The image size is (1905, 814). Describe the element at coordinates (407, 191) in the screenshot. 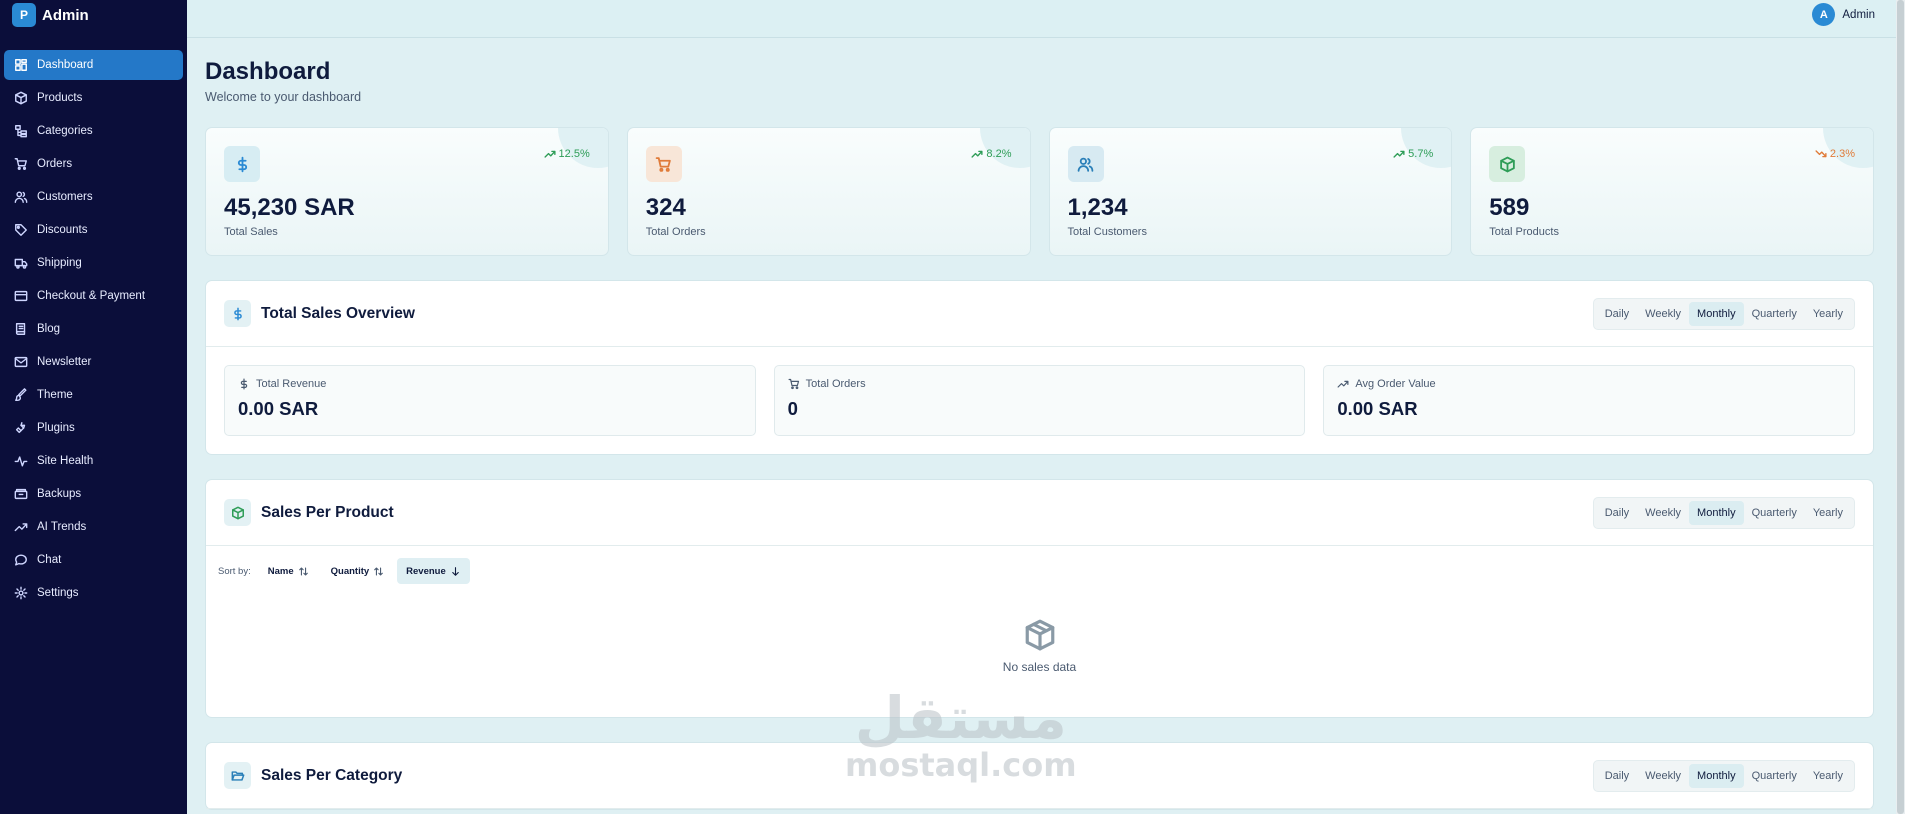

I see `stat-card-total-sales: 12.5% 45,230 SAR Total Sales` at that location.